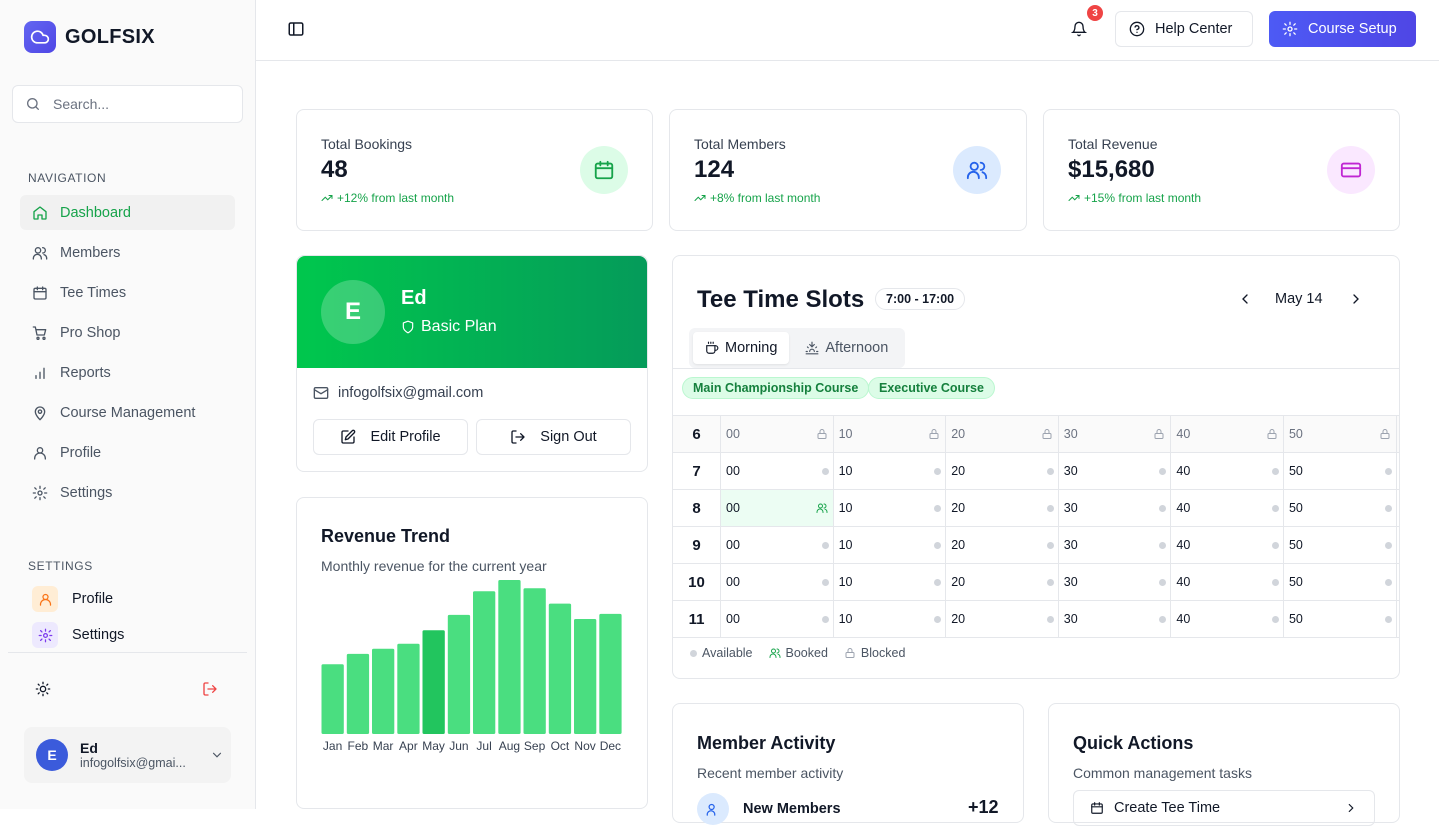 The image size is (1439, 826). I want to click on lock-icon, so click(934, 434).